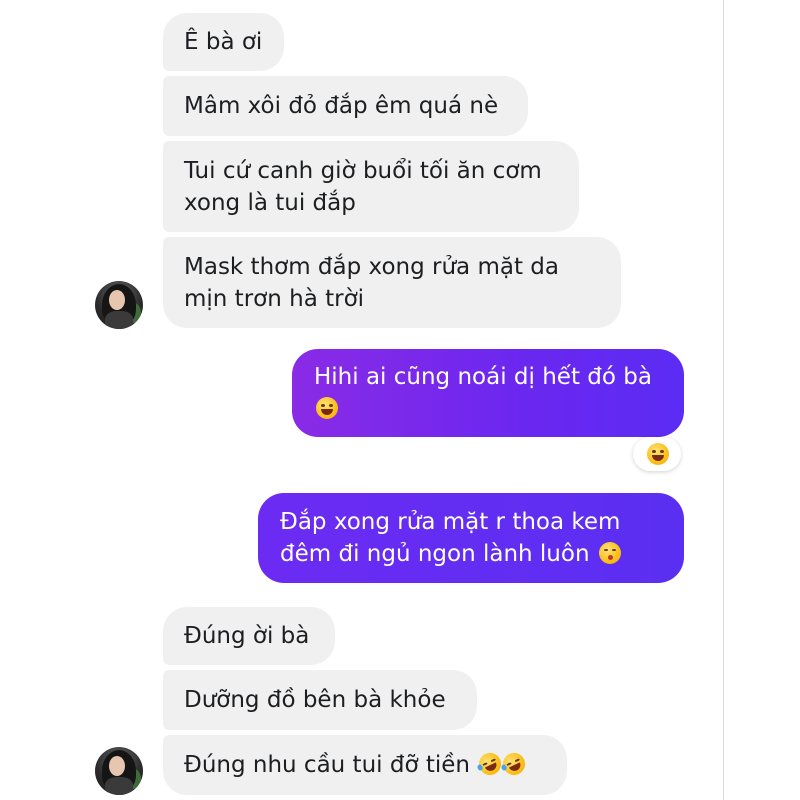 The width and height of the screenshot is (800, 800). What do you see at coordinates (270, 202) in the screenshot?
I see `message-text-line: xong là tui đắp` at bounding box center [270, 202].